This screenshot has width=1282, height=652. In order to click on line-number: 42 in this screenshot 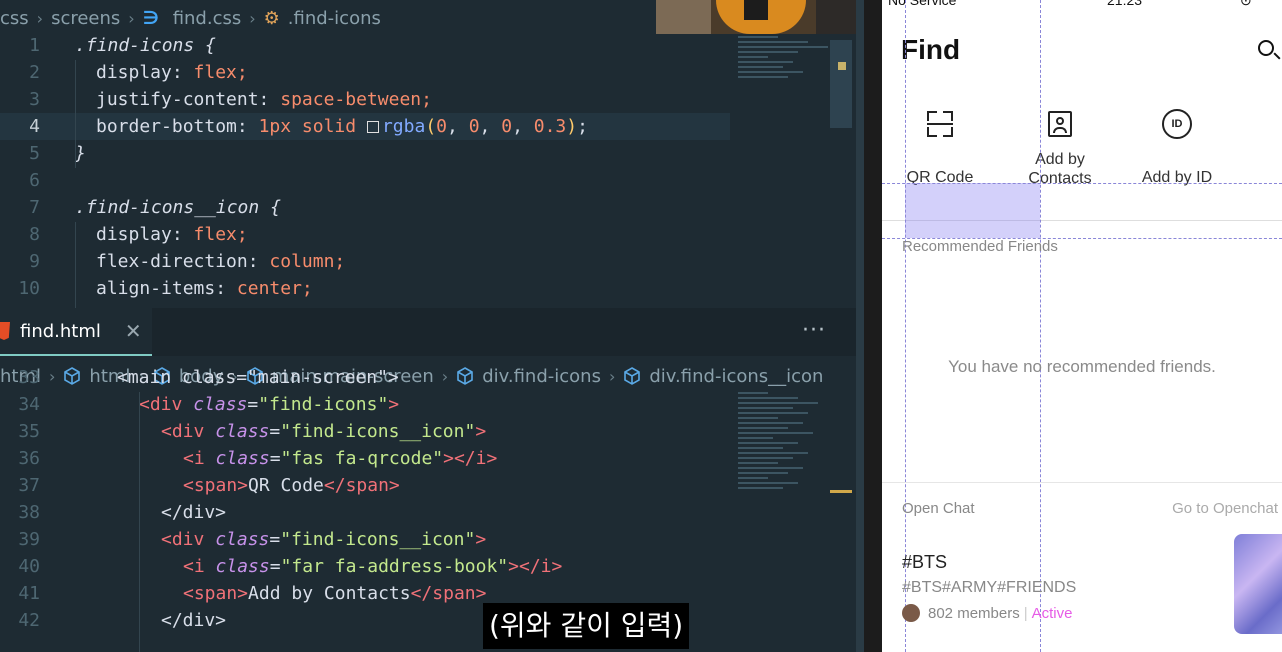, I will do `click(29, 620)`.